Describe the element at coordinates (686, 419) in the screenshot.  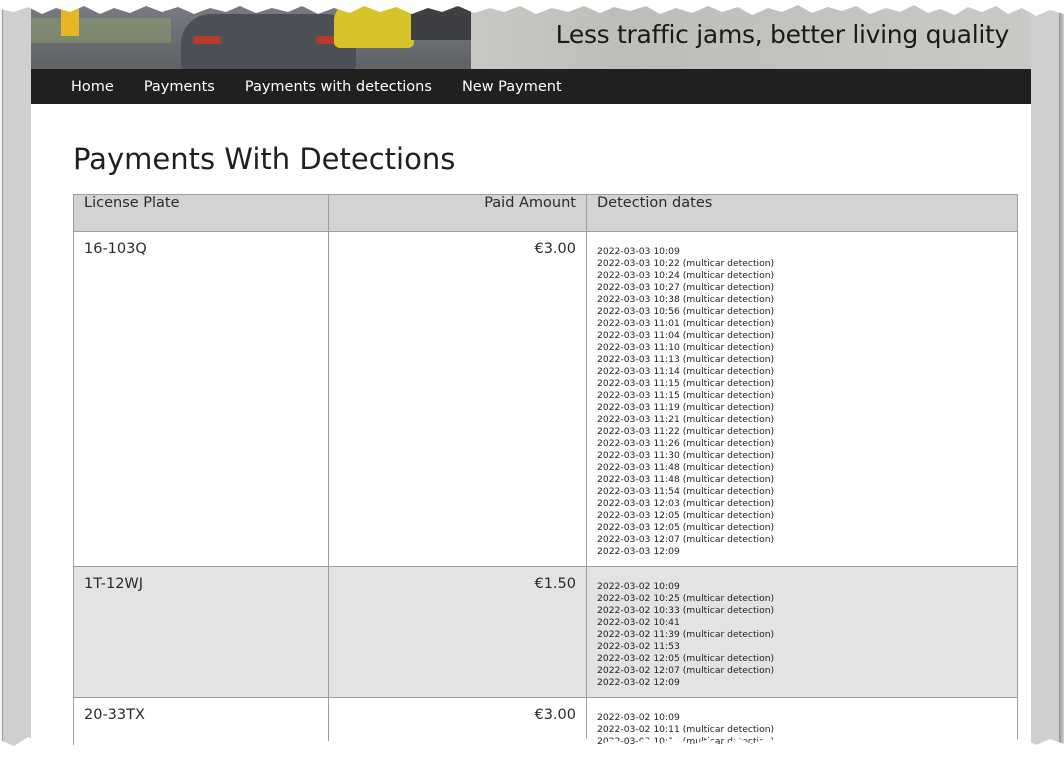
I see `detection-date: 2022-03-03 11:21 (multicar detection)` at that location.